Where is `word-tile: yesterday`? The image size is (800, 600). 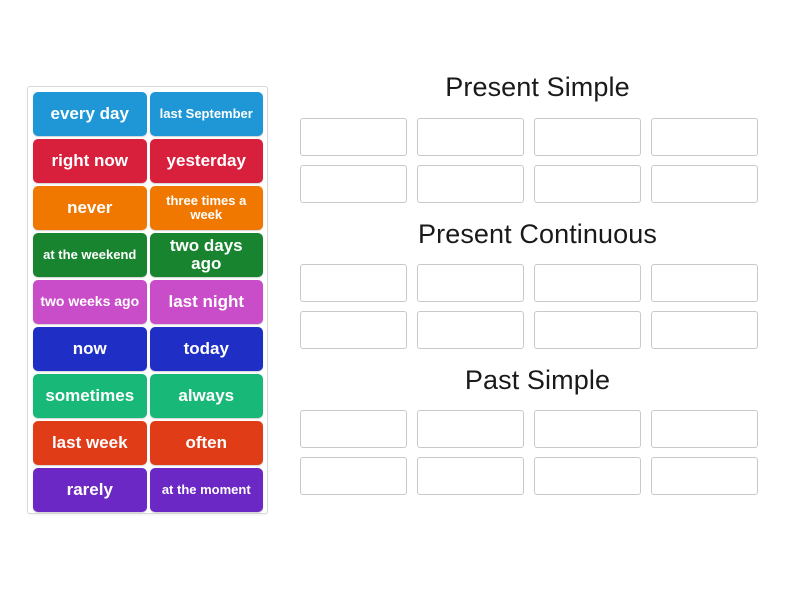 word-tile: yesterday is located at coordinates (206, 161).